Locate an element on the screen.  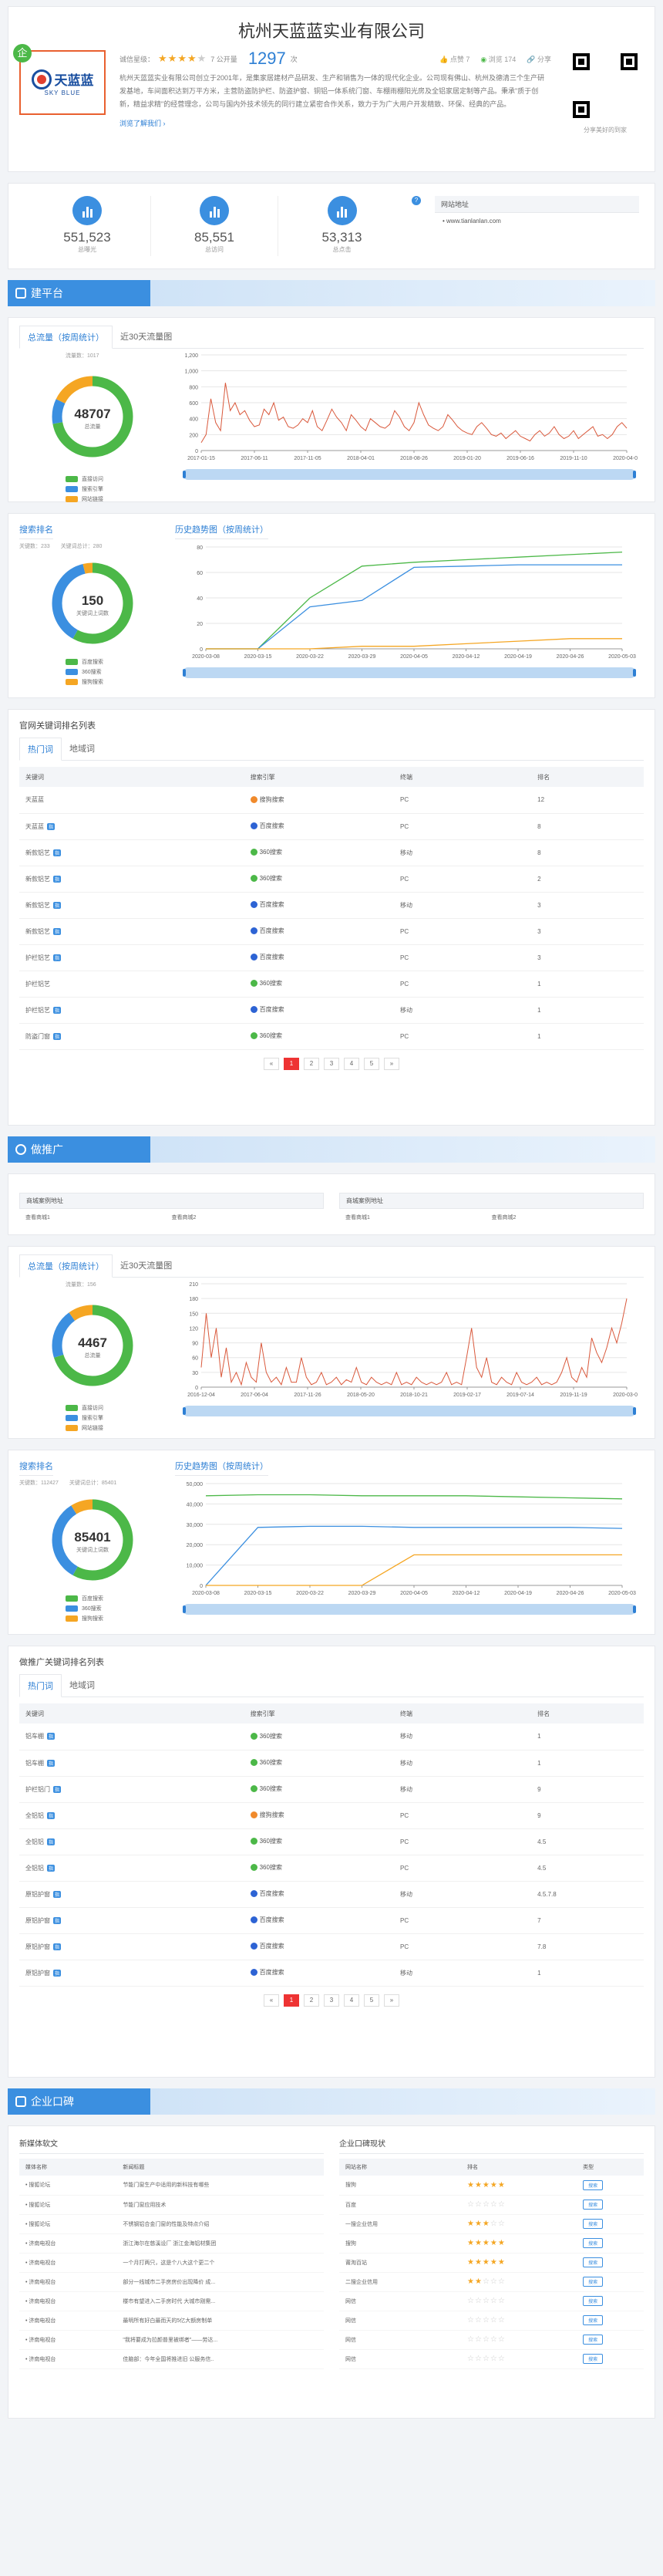
help-icon: ? is located at coordinates (416, 200).